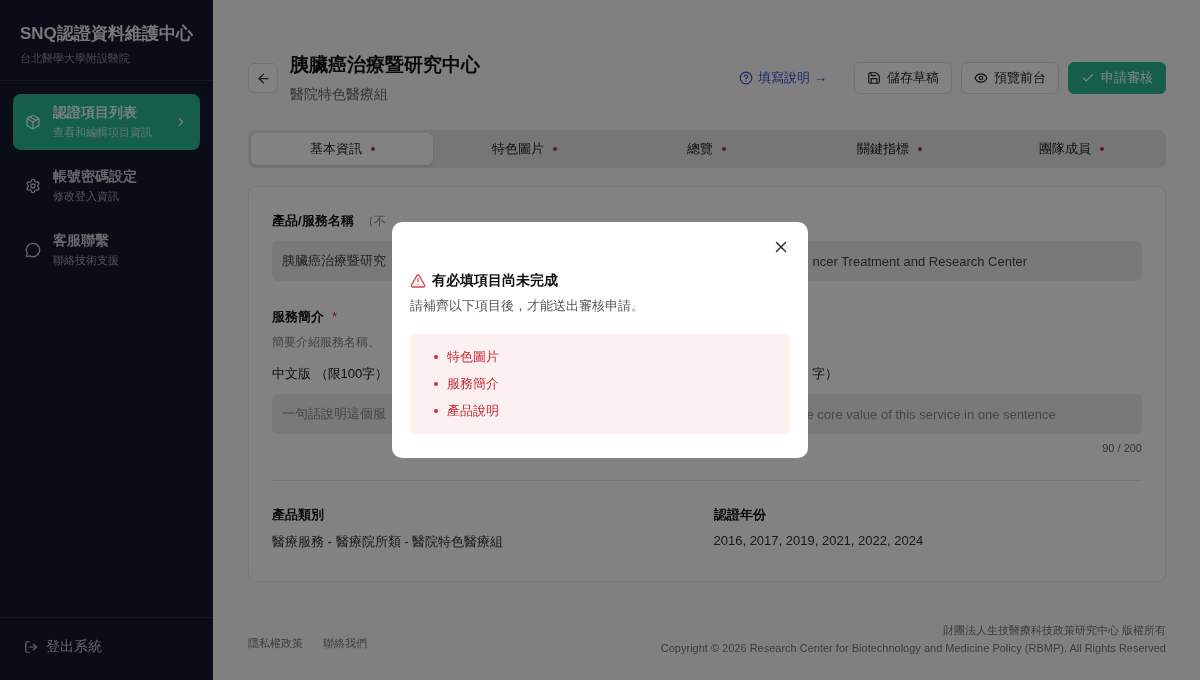  What do you see at coordinates (824, 374) in the screenshot?
I see `field-label: 字）` at bounding box center [824, 374].